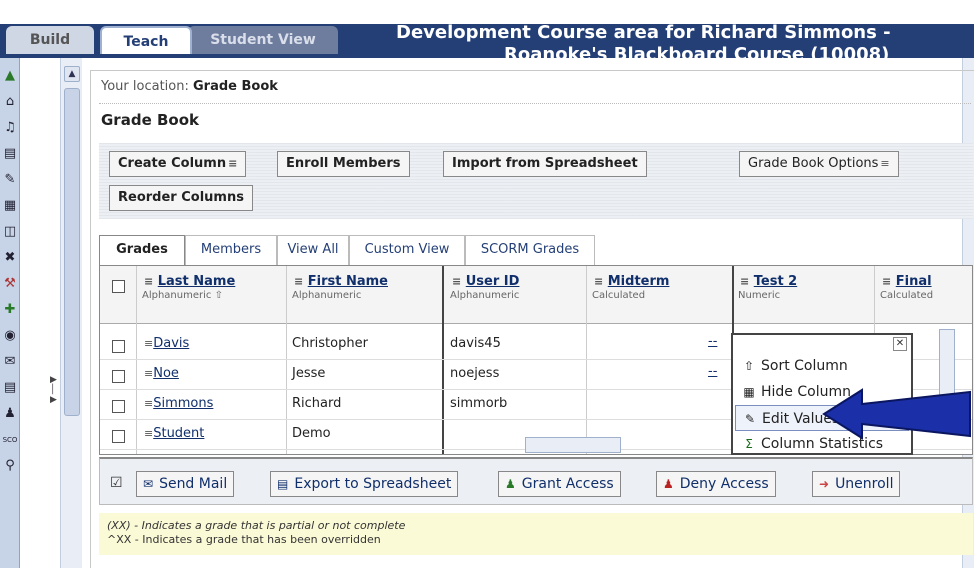 This screenshot has width=974, height=568. I want to click on create-column-button: Create Column ≡, so click(178, 164).